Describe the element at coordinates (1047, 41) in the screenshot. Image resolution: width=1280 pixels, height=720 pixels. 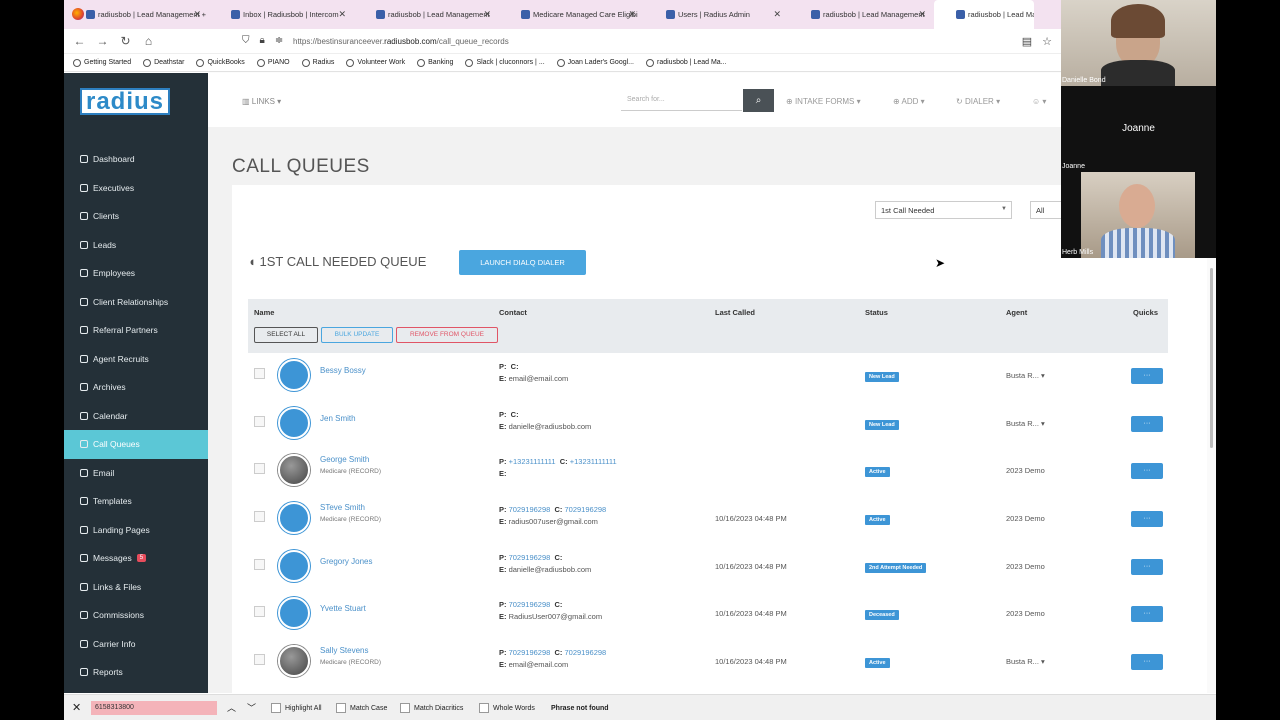
I see `bookmark-star-icon: ☆` at that location.